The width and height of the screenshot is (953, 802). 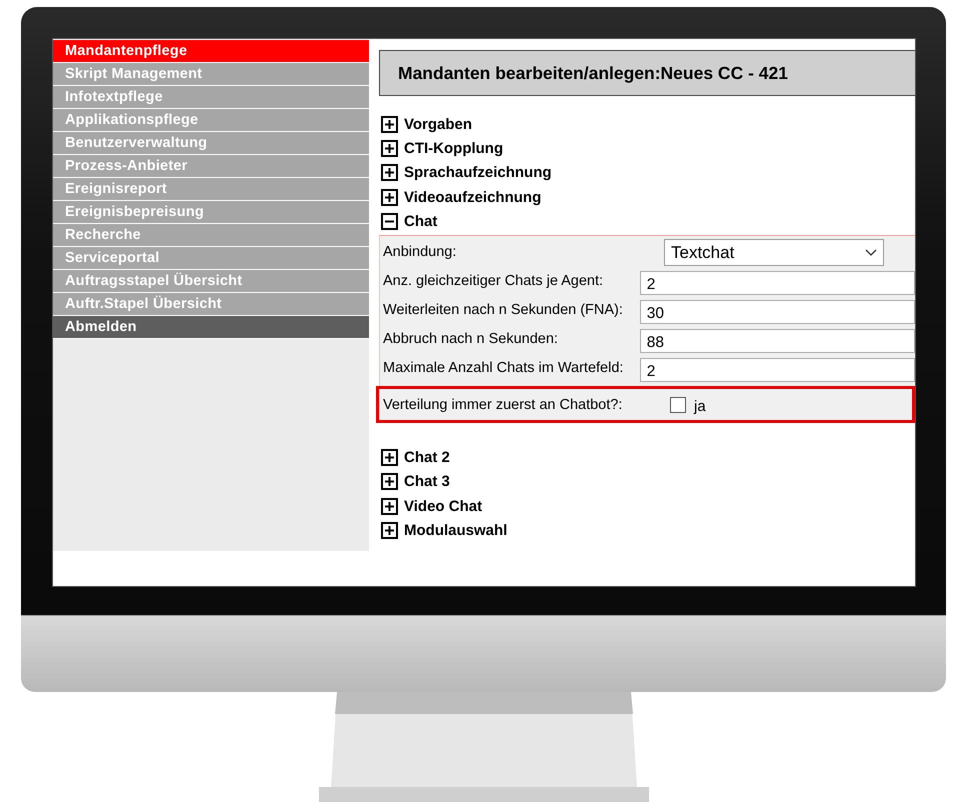 I want to click on checkbox, so click(x=678, y=404).